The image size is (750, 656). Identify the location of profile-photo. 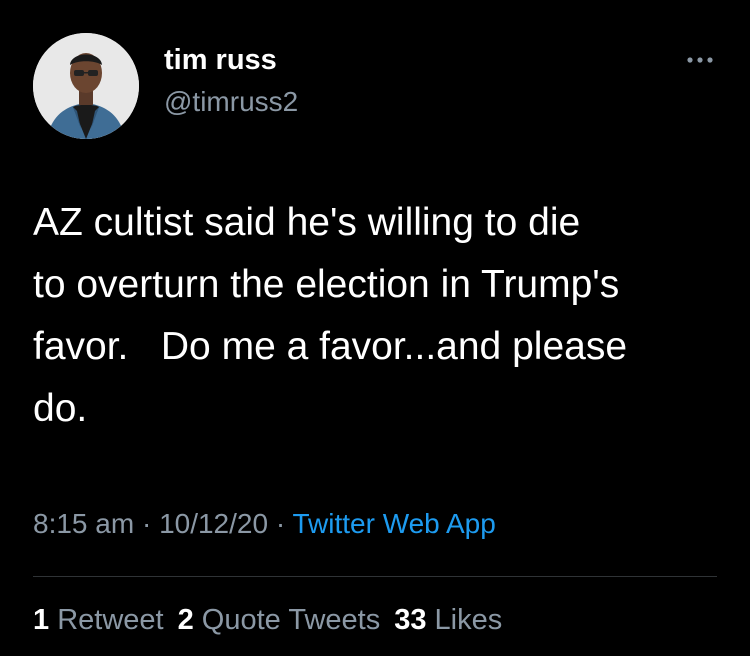
(86, 86).